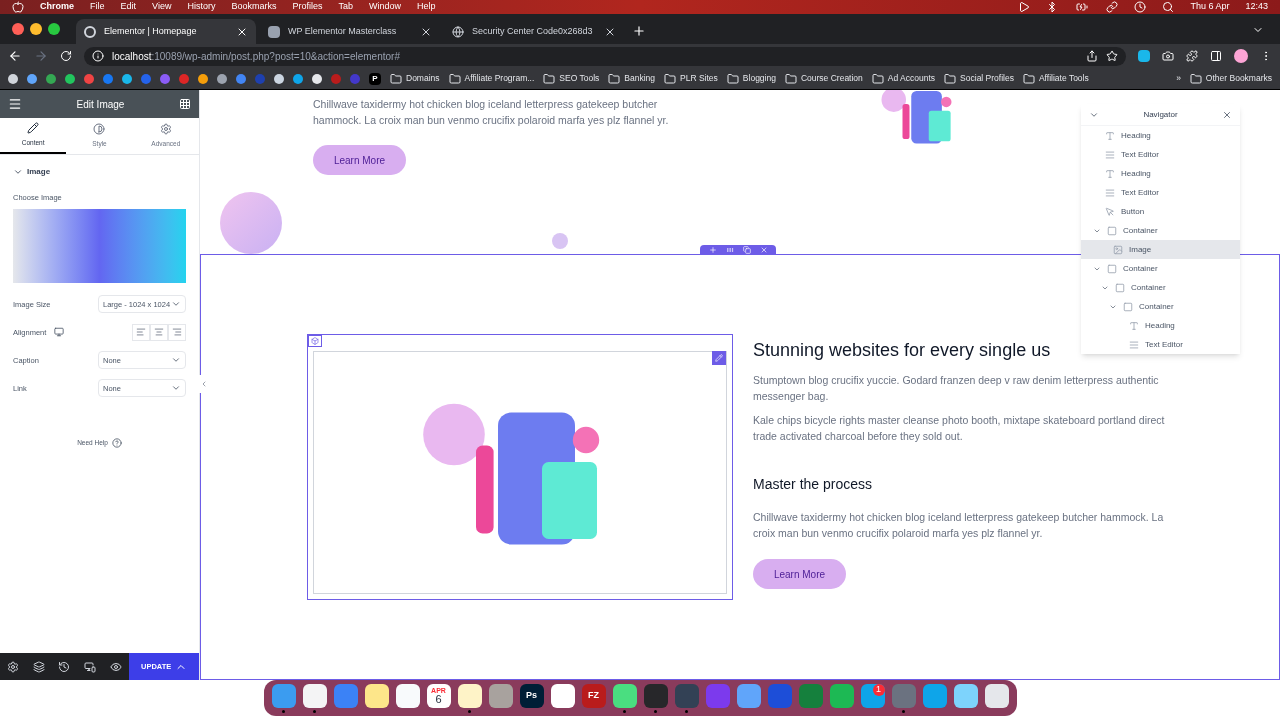 The height and width of the screenshot is (720, 1280). Describe the element at coordinates (746, 249) in the screenshot. I see `duplicate-icon` at that location.